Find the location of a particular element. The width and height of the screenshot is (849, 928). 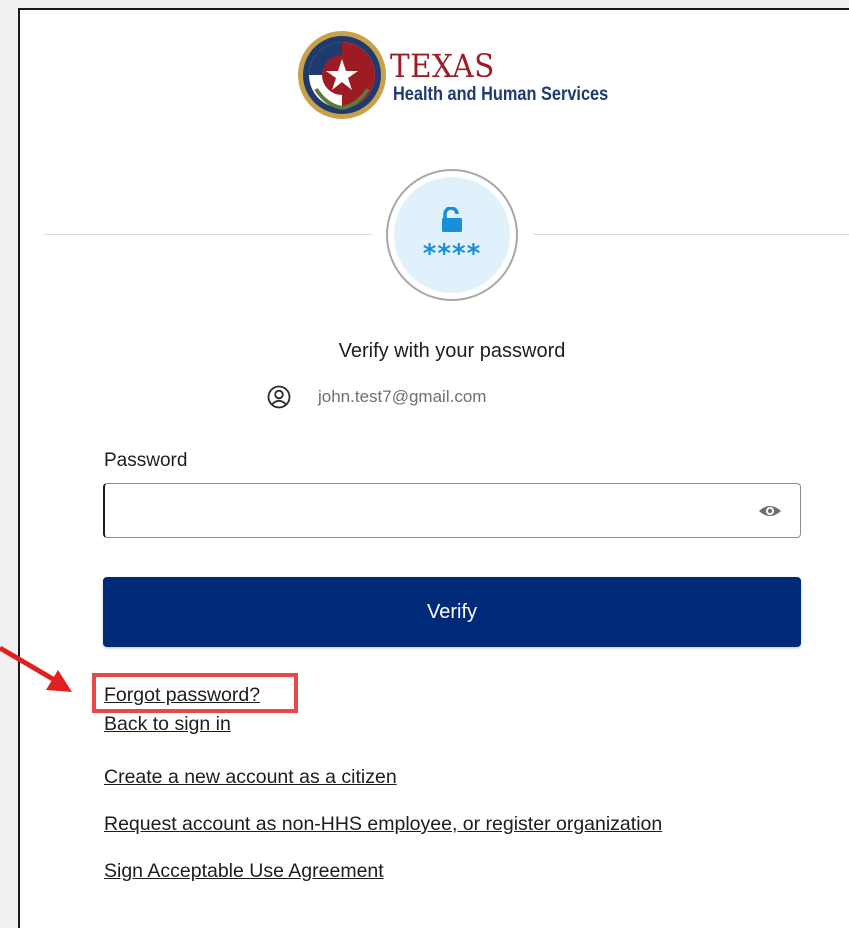

password-stars: **** is located at coordinates (452, 254).